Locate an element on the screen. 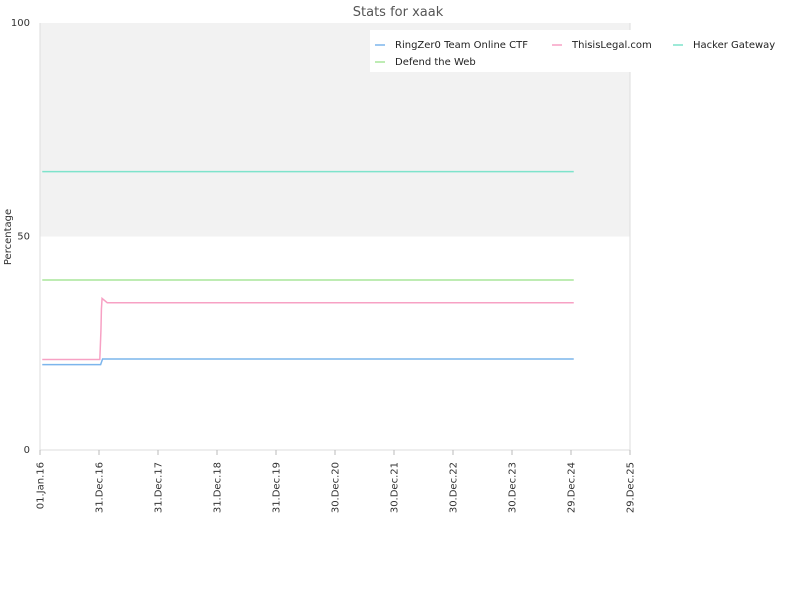 The image size is (800, 600). x-tick-label: 31.Dec.17 is located at coordinates (159, 487).